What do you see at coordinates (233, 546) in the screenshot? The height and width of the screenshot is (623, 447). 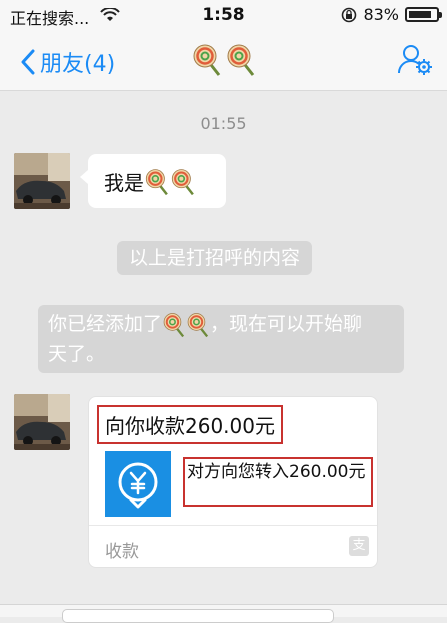 I see `payment-footer: 收款 支` at bounding box center [233, 546].